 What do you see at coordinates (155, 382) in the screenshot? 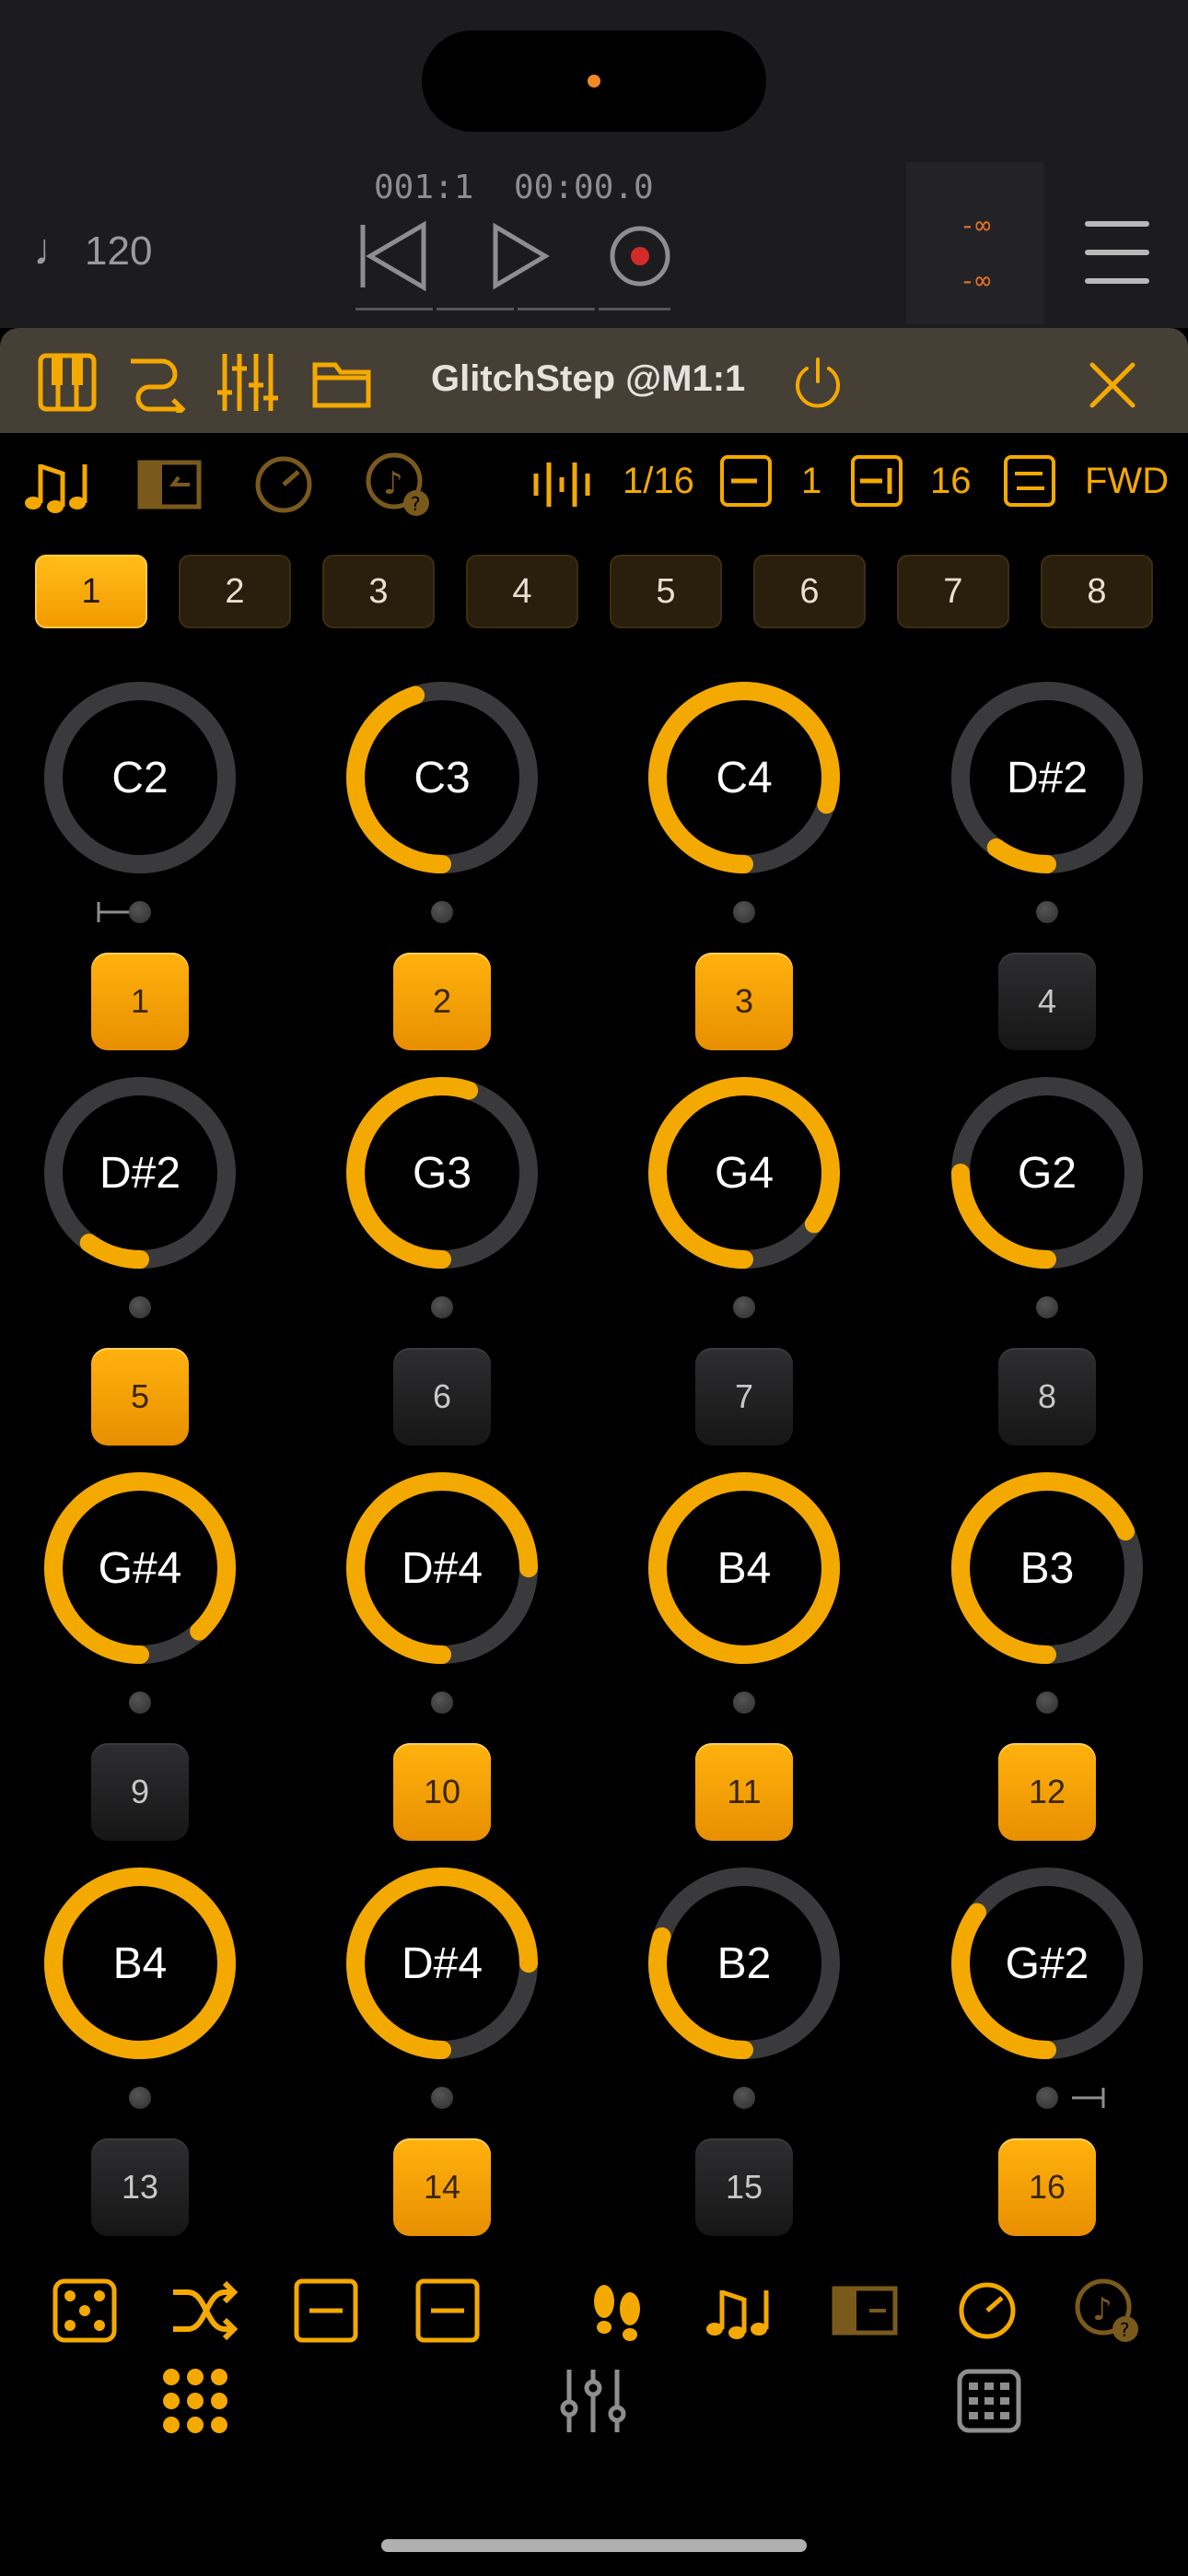
I see `routing-icon` at bounding box center [155, 382].